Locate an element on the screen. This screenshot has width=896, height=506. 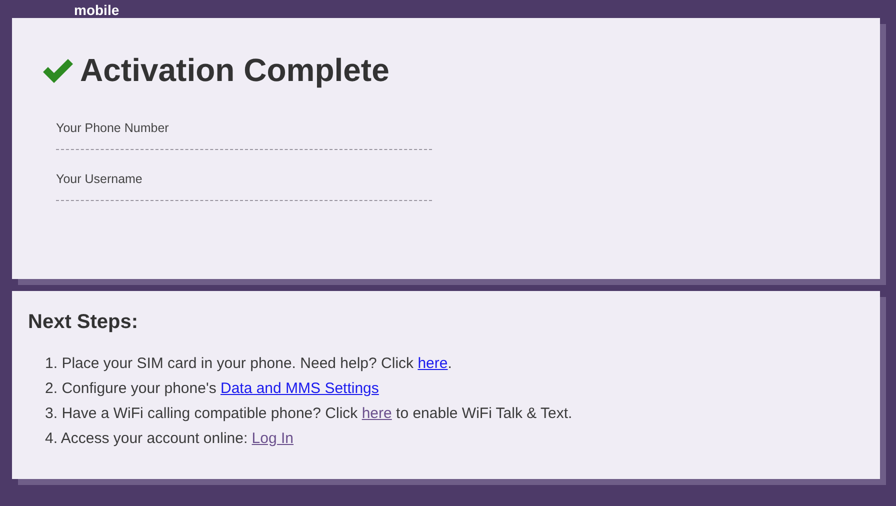
page-title: Activation Complete is located at coordinates (235, 70).